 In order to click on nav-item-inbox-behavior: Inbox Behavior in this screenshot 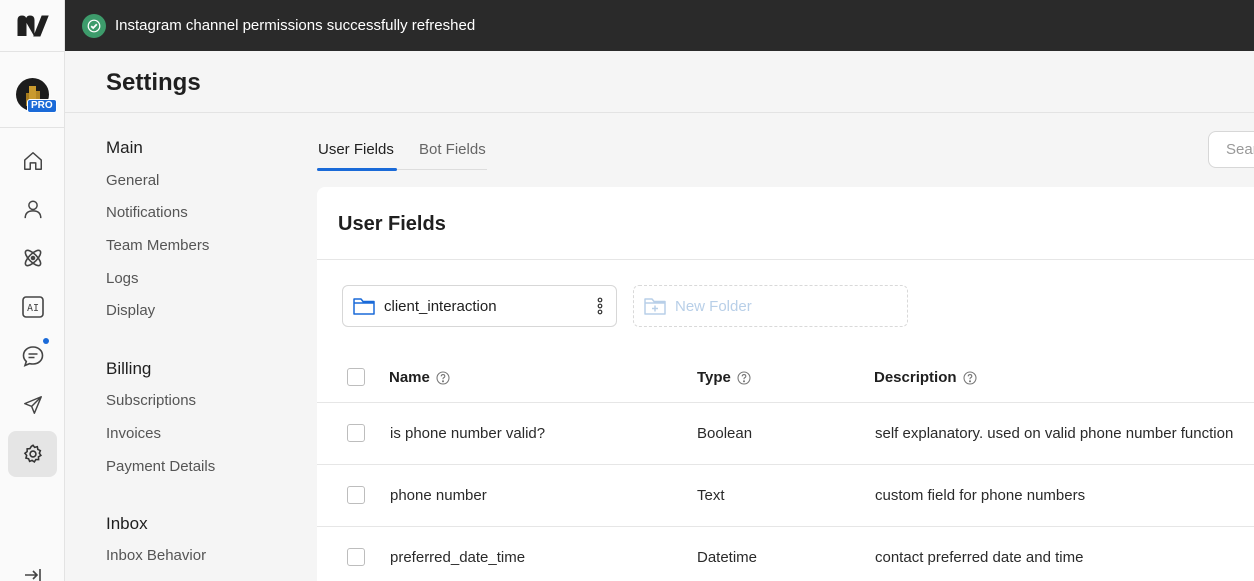, I will do `click(156, 555)`.